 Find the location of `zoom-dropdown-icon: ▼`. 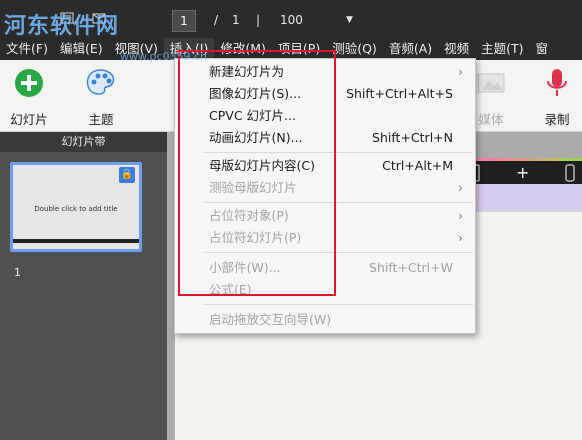

zoom-dropdown-icon: ▼ is located at coordinates (349, 20).